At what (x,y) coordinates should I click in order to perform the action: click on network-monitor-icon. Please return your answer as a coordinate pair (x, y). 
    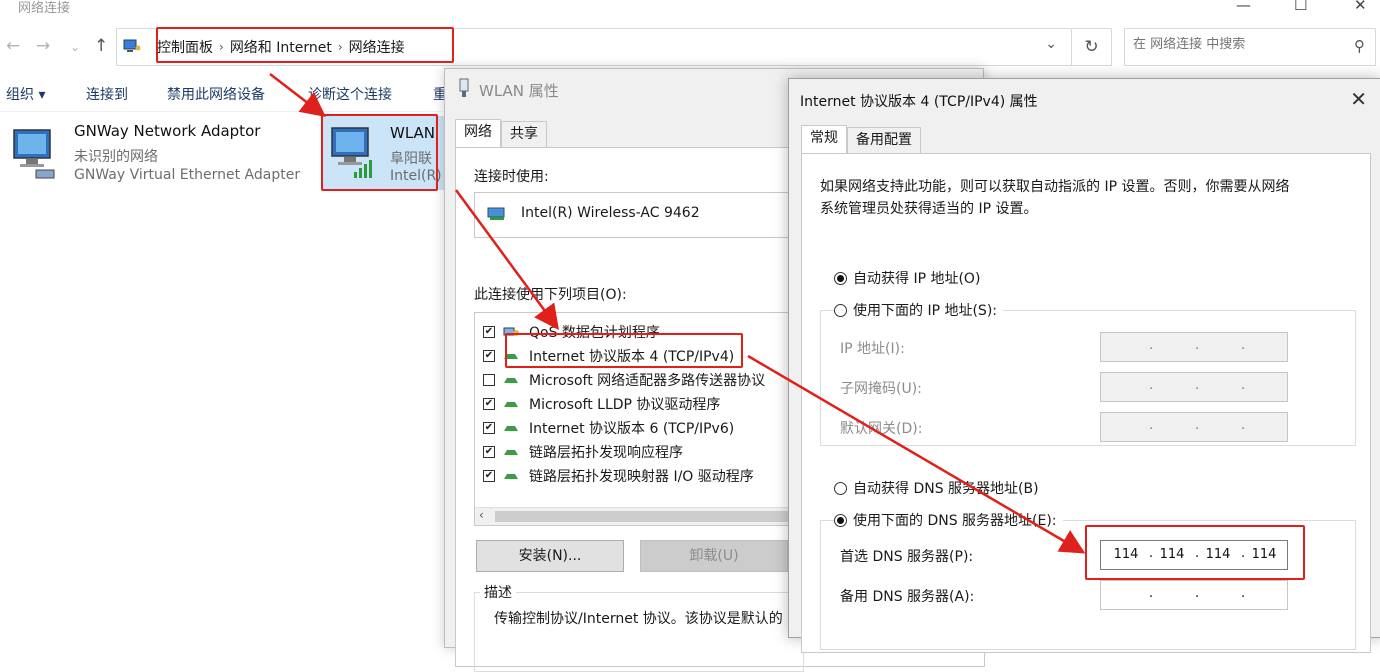
    Looking at the image, I should click on (34, 154).